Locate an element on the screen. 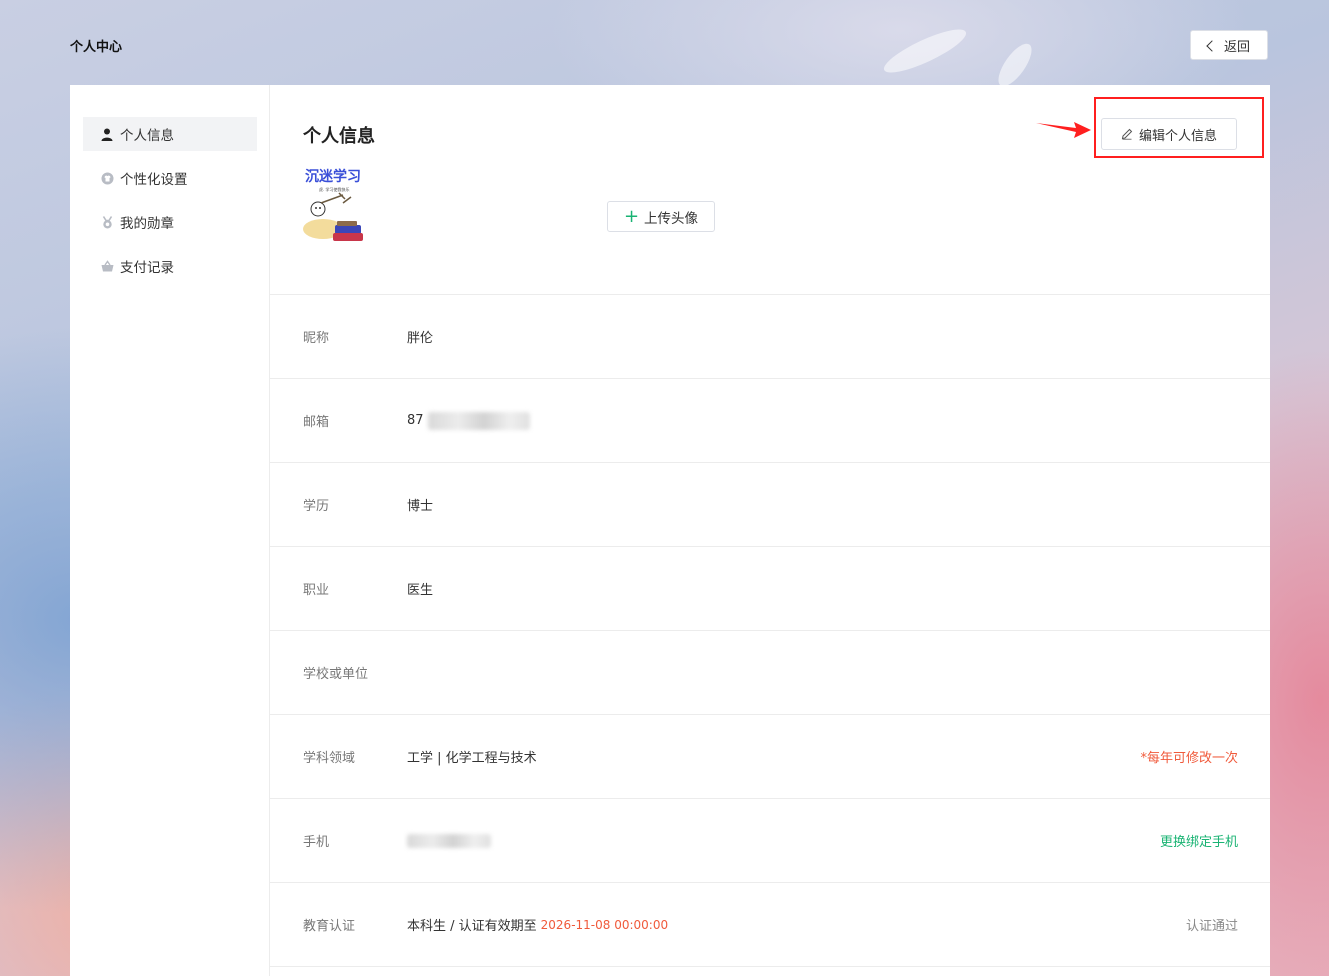  field-label: 学校或单位 is located at coordinates (336, 674).